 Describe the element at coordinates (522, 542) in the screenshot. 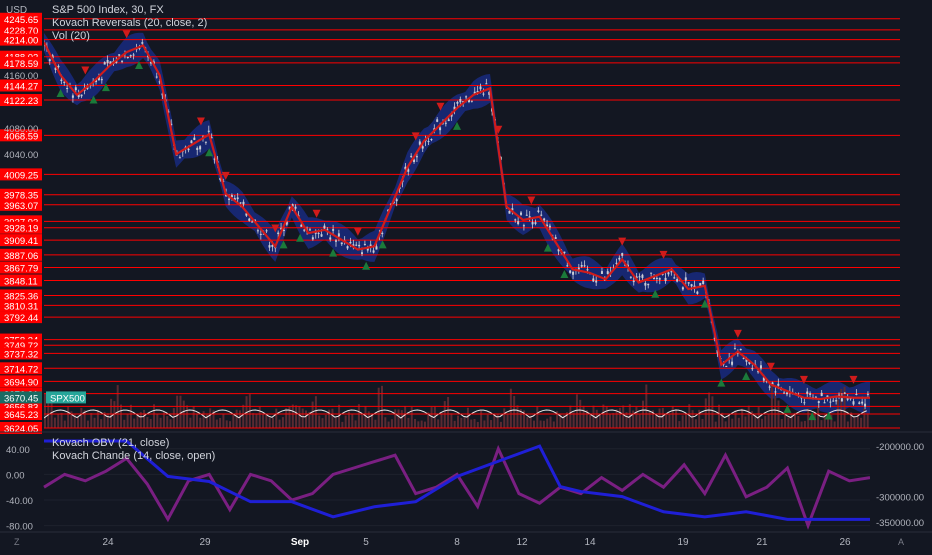

I see `time-axis-label: 12` at that location.